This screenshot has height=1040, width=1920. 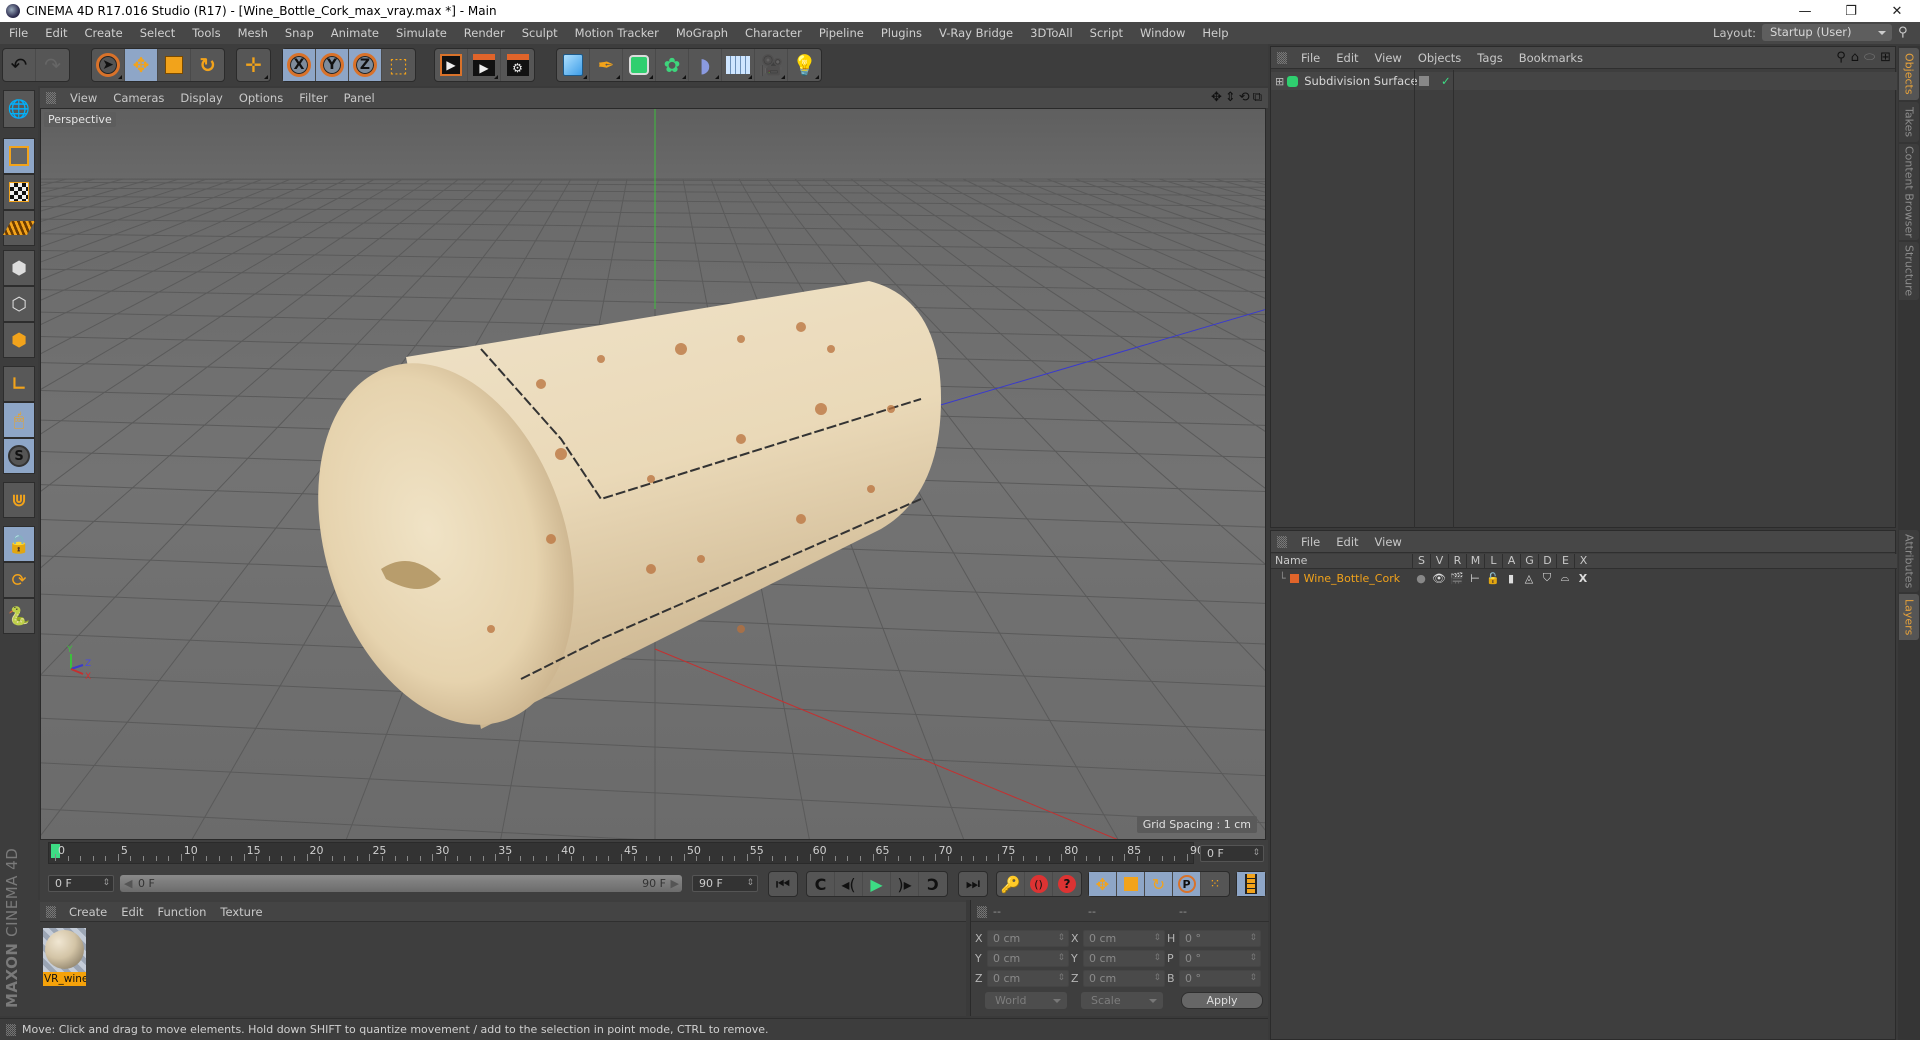 I want to click on model-mode-button, so click(x=19, y=156).